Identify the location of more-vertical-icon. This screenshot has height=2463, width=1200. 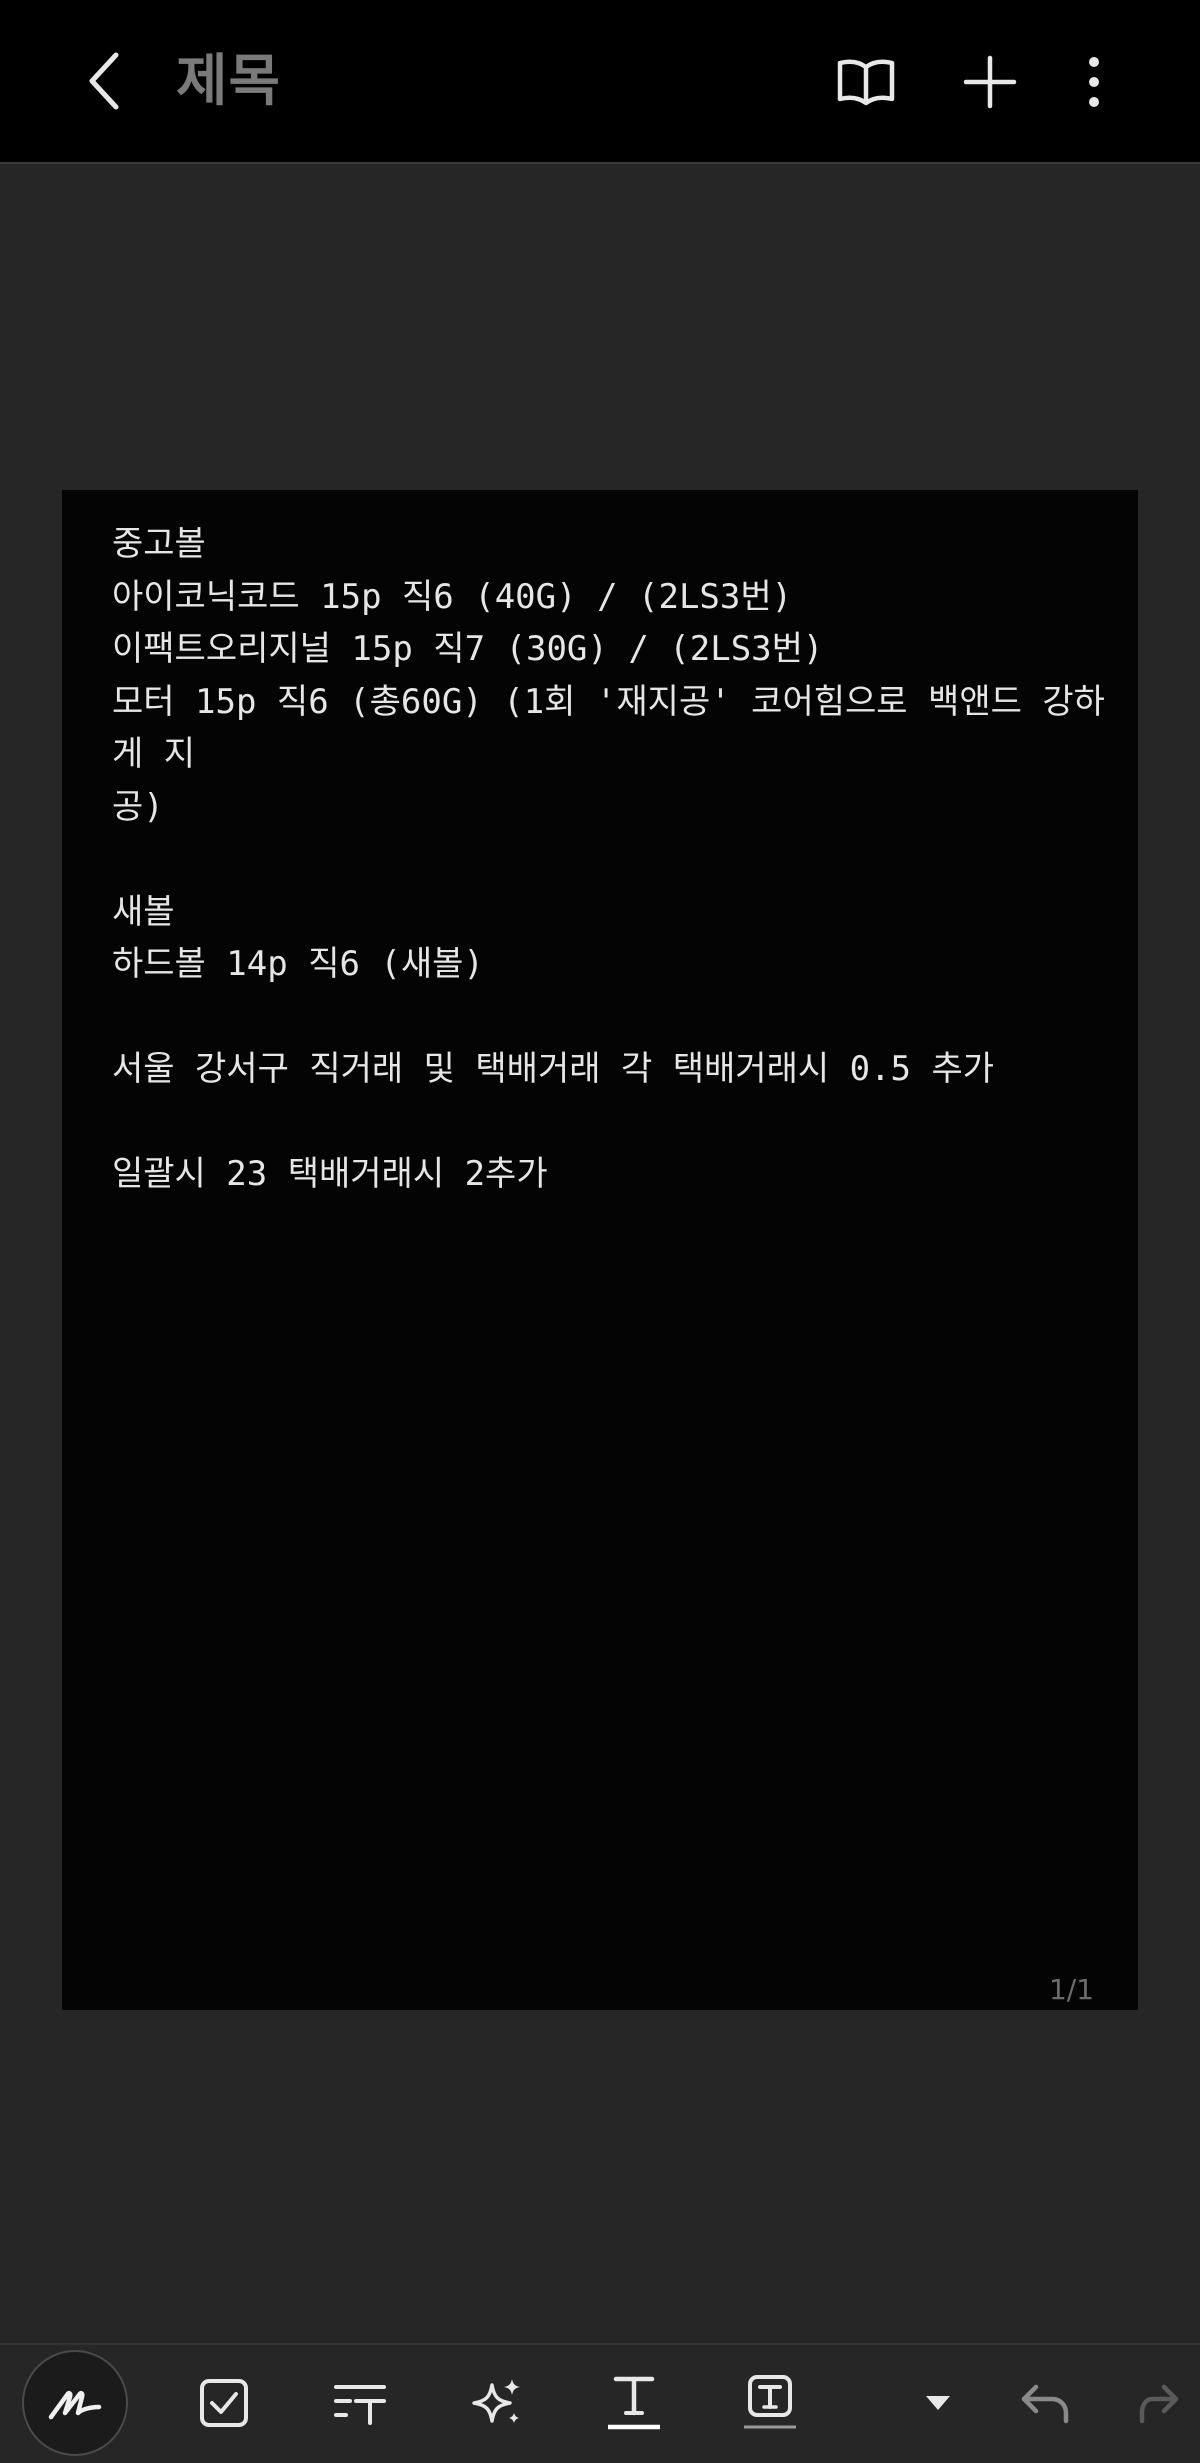
(1094, 82).